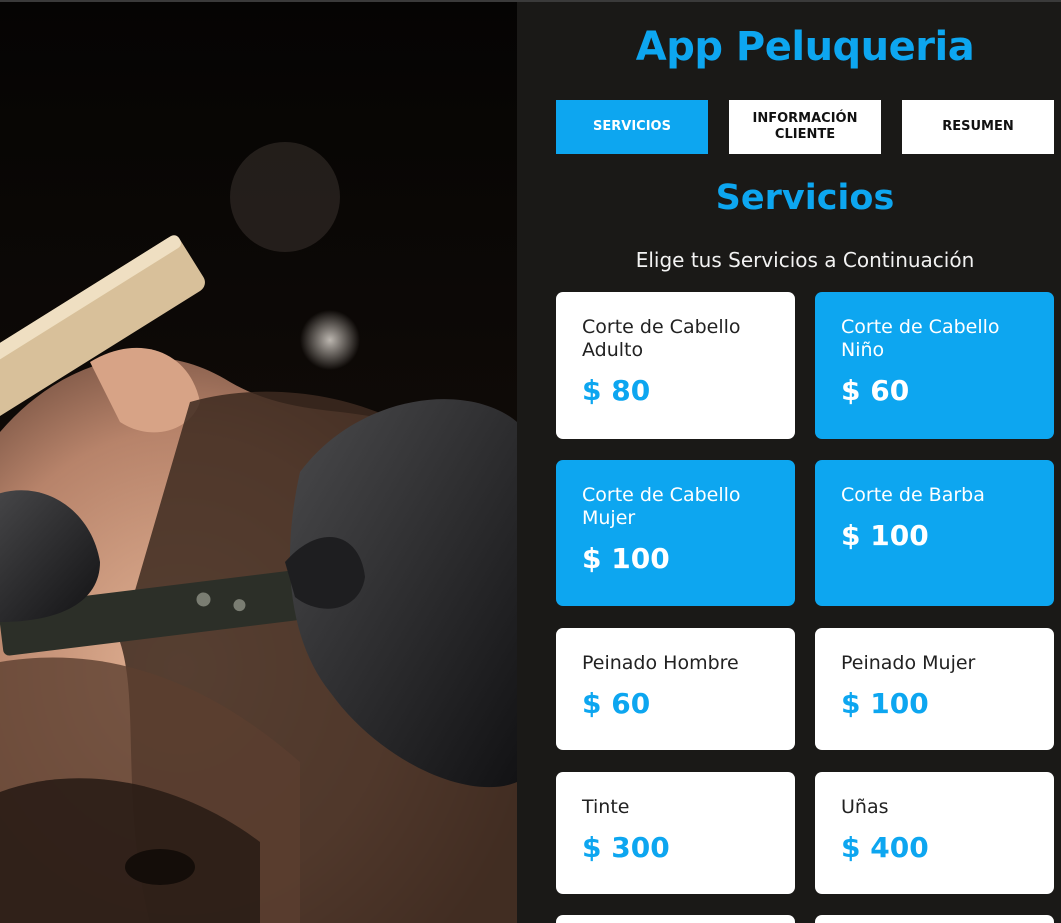 Image resolution: width=1061 pixels, height=923 pixels. What do you see at coordinates (934, 689) in the screenshot?
I see `service-card: Peinado Mujer $ 100` at bounding box center [934, 689].